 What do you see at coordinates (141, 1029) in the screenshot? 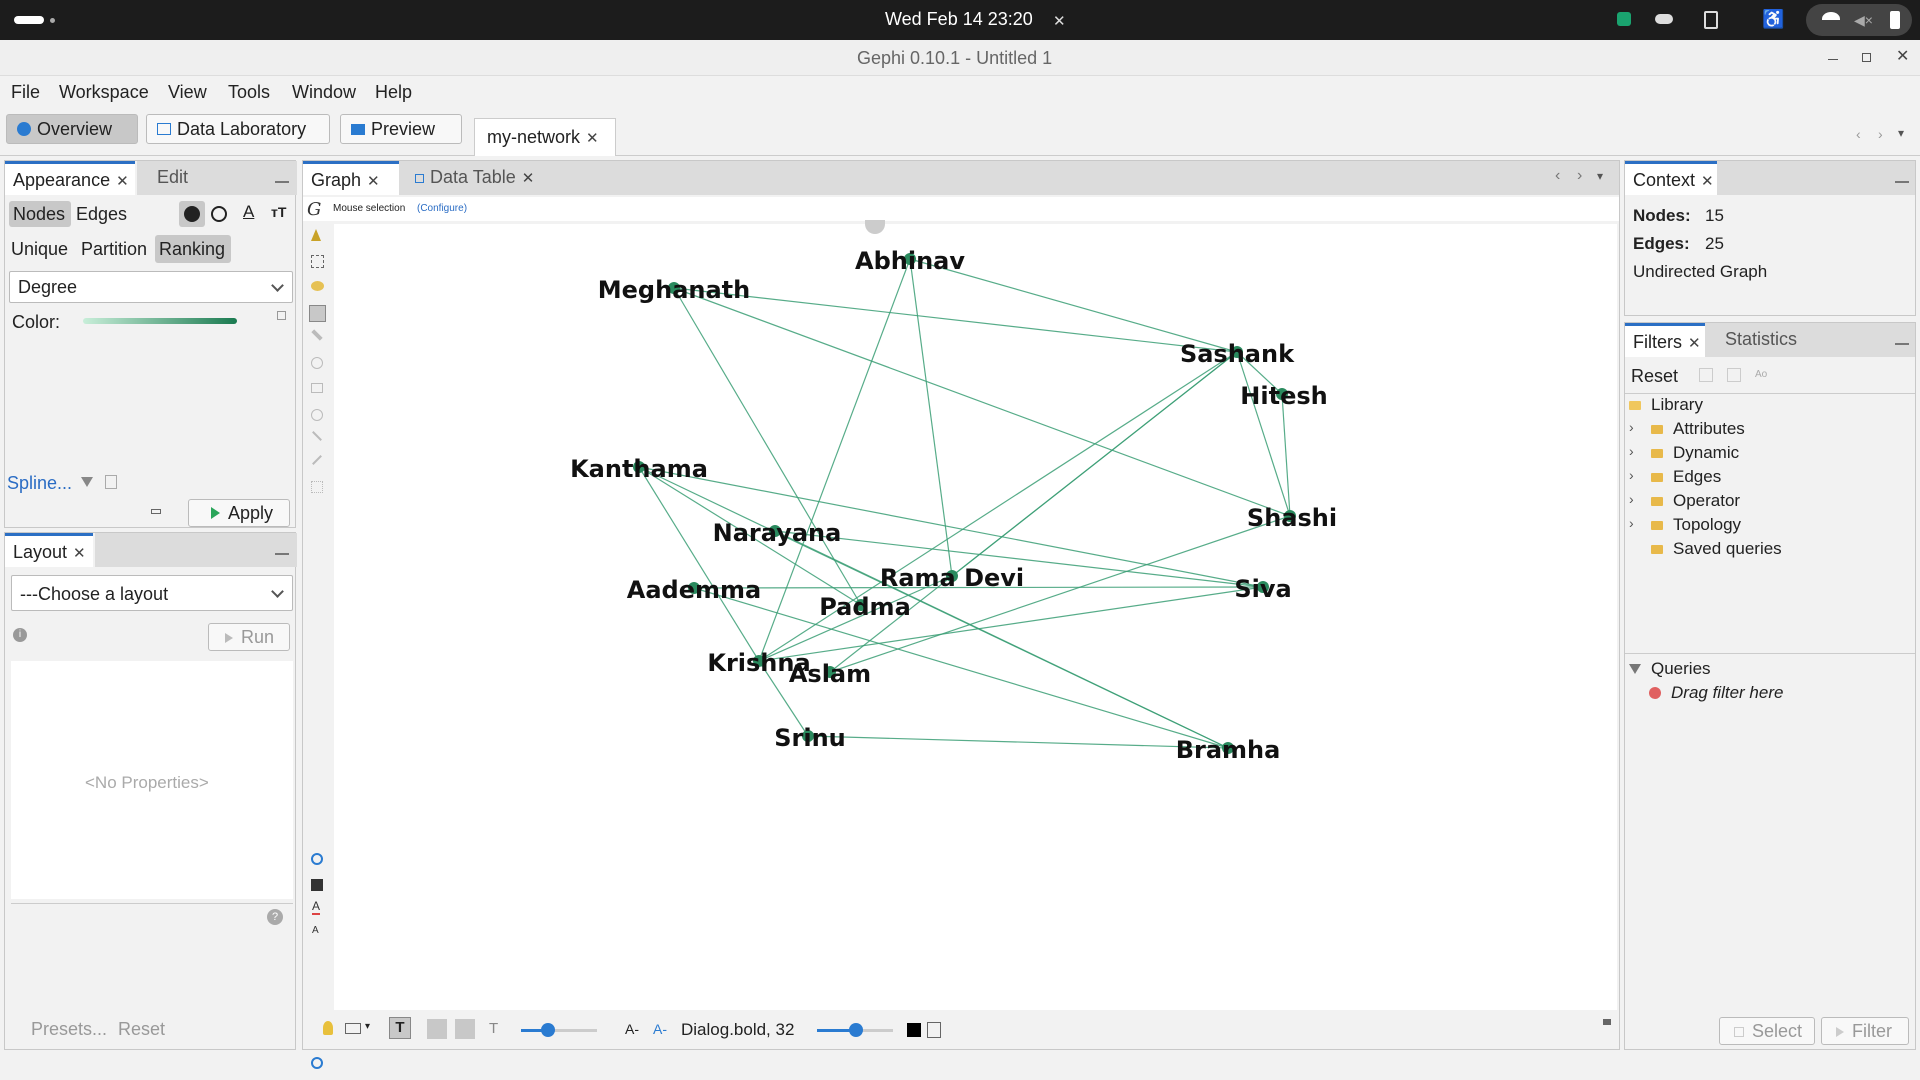
I see `reset-layout-button: Reset` at bounding box center [141, 1029].